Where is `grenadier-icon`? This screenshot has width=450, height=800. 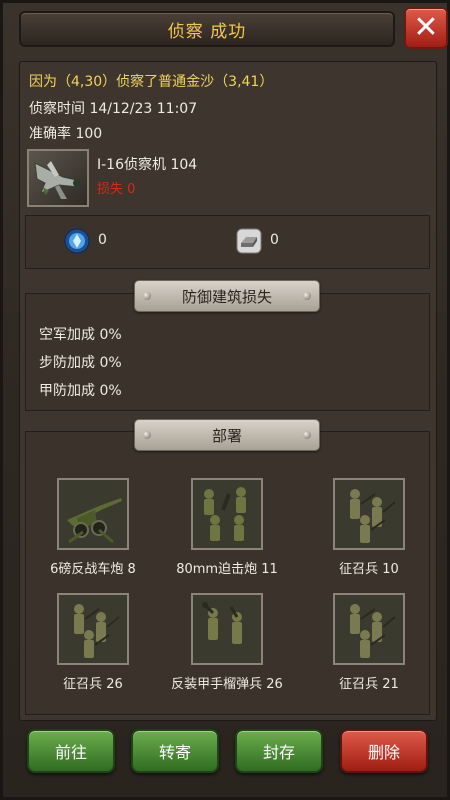 grenadier-icon is located at coordinates (227, 629).